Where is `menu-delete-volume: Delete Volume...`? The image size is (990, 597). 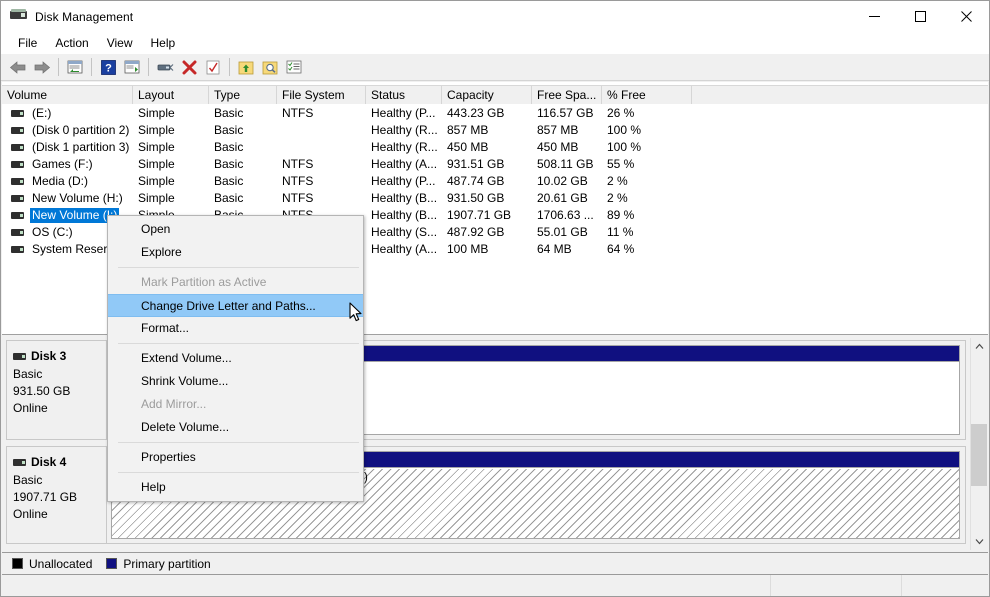
menu-delete-volume: Delete Volume... is located at coordinates (235, 427).